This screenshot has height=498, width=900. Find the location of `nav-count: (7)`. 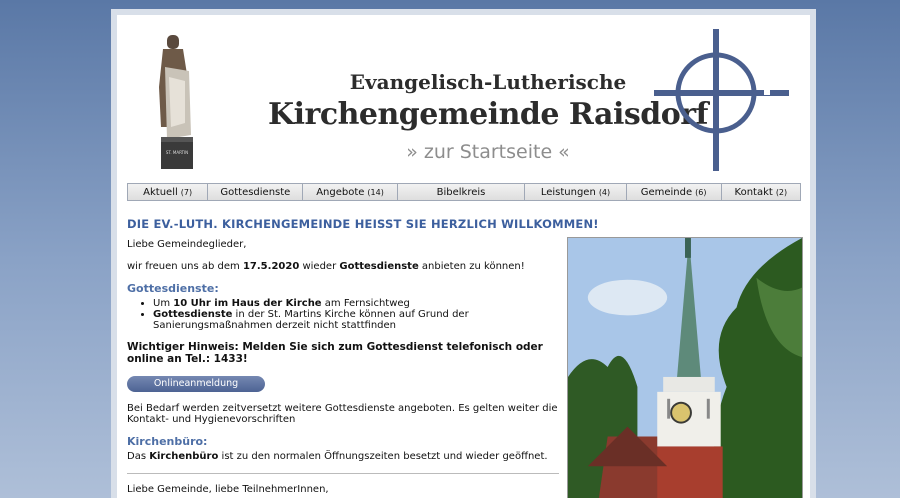

nav-count: (7) is located at coordinates (186, 192).